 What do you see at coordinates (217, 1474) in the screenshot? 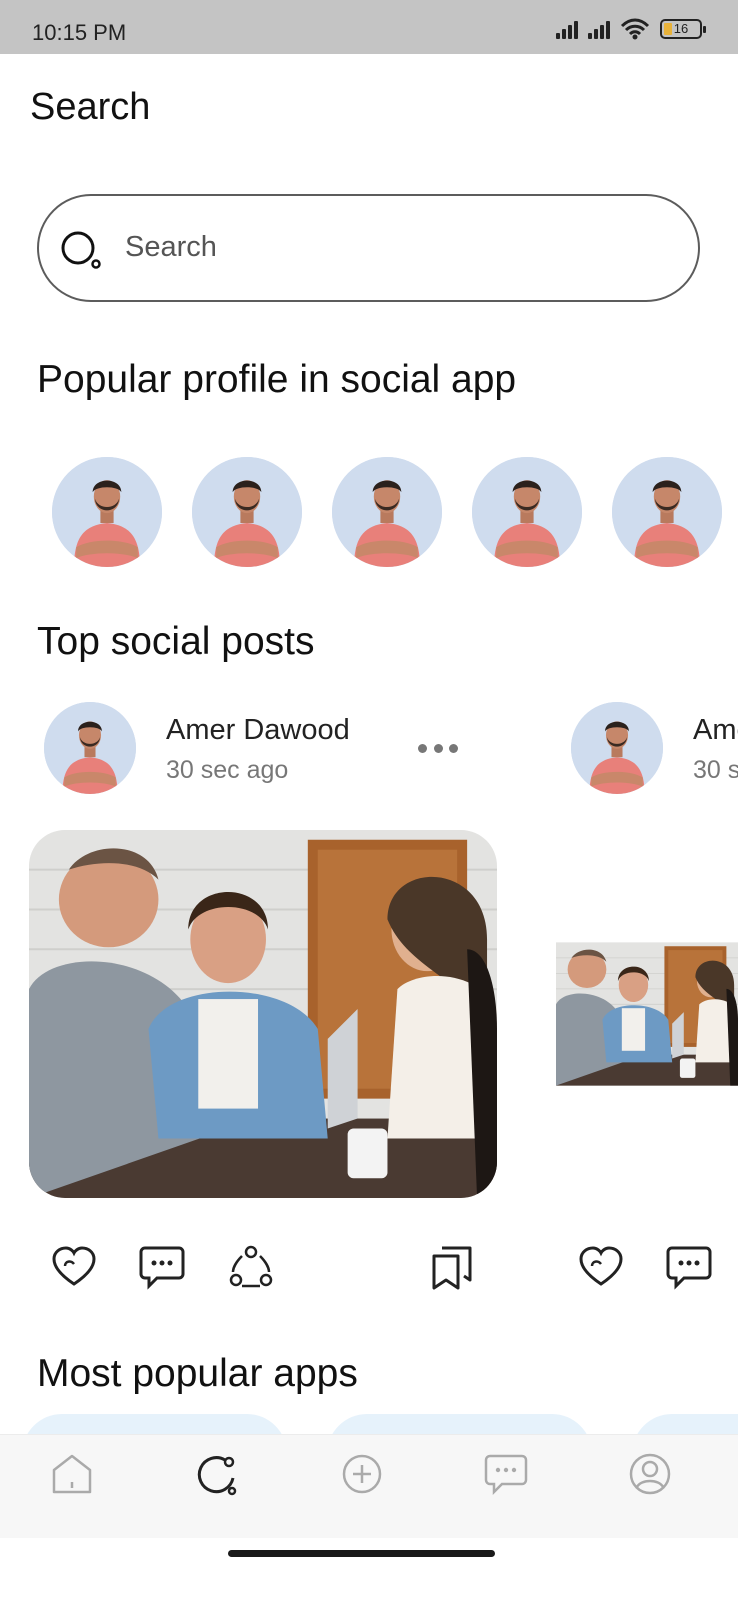
I see `explore-icon` at bounding box center [217, 1474].